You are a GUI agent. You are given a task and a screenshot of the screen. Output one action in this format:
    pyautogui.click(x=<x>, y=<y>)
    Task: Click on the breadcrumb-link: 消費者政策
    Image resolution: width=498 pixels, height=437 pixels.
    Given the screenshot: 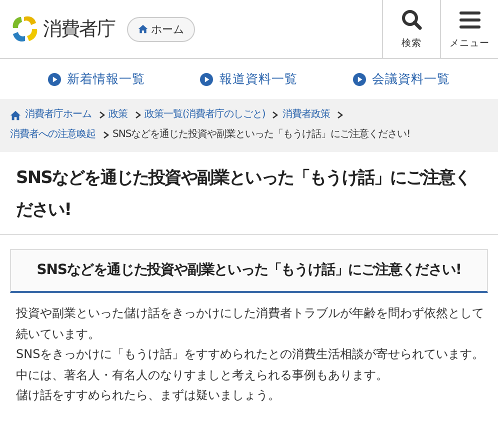 What is the action you would take?
    pyautogui.click(x=306, y=115)
    